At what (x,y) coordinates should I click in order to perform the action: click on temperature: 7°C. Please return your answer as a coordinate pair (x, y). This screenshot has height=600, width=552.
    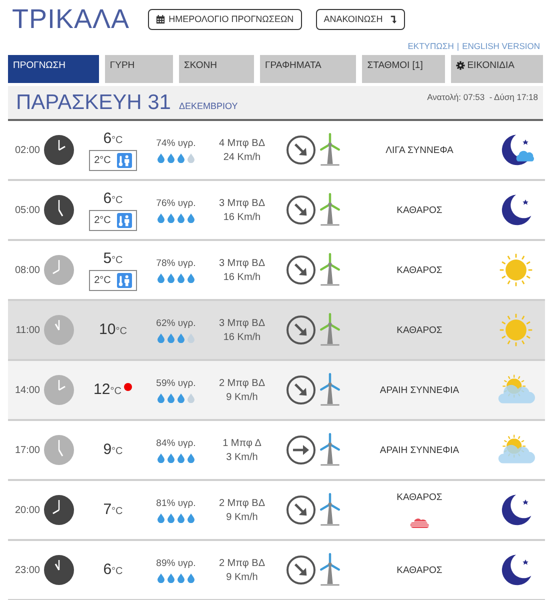
    Looking at the image, I should click on (113, 510).